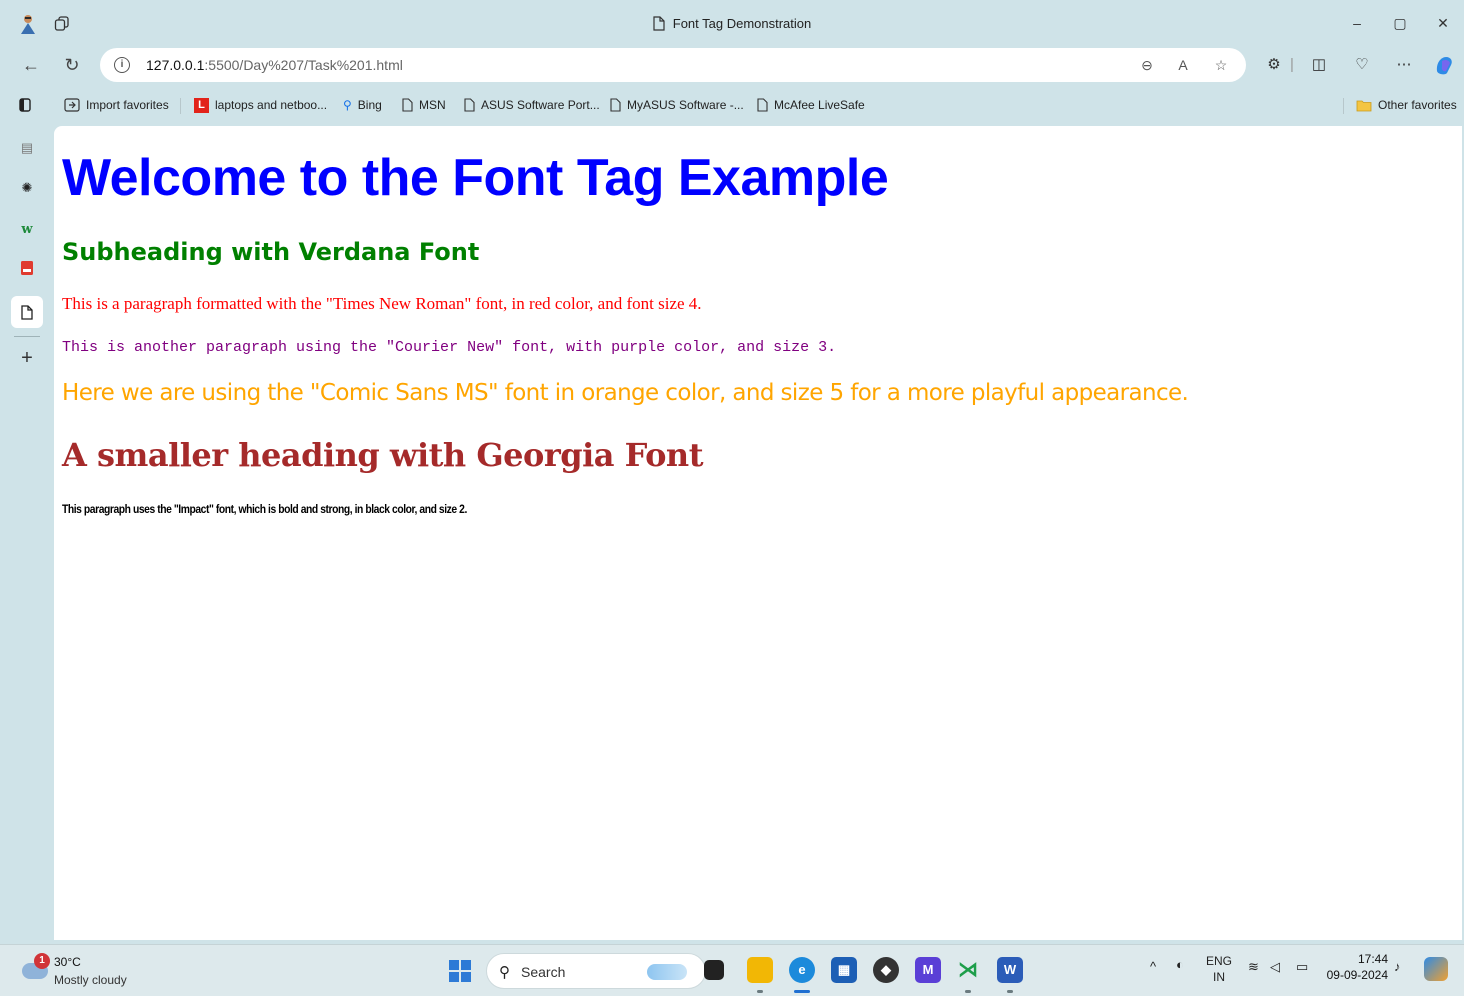 The width and height of the screenshot is (1464, 996). What do you see at coordinates (1364, 105) in the screenshot?
I see `folder-icon` at bounding box center [1364, 105].